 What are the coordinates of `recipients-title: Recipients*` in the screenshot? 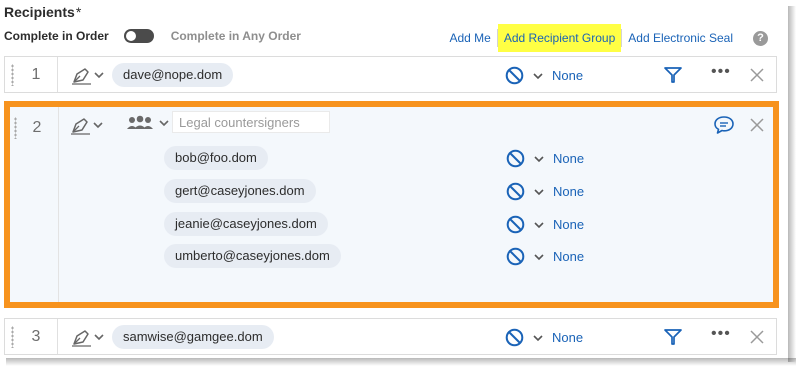 It's located at (43, 12).